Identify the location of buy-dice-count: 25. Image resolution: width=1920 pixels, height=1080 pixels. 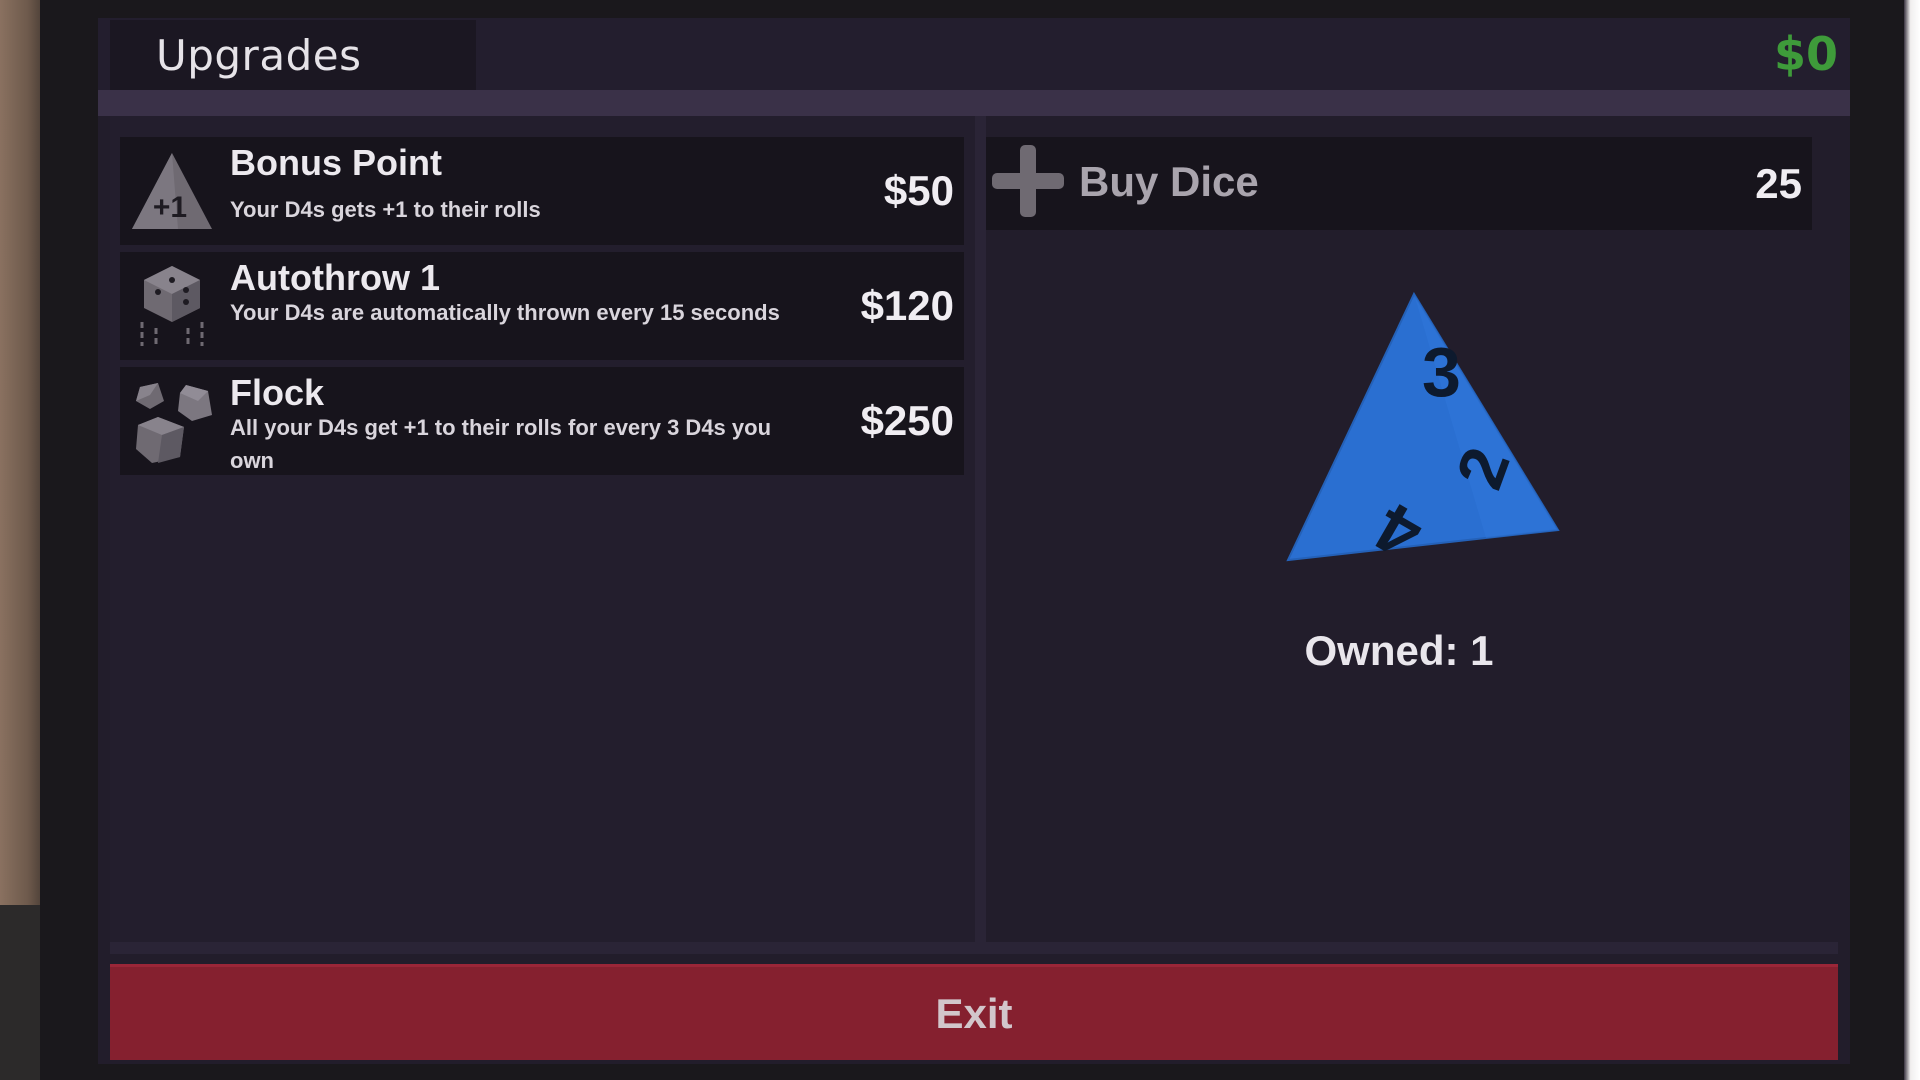
(1778, 183).